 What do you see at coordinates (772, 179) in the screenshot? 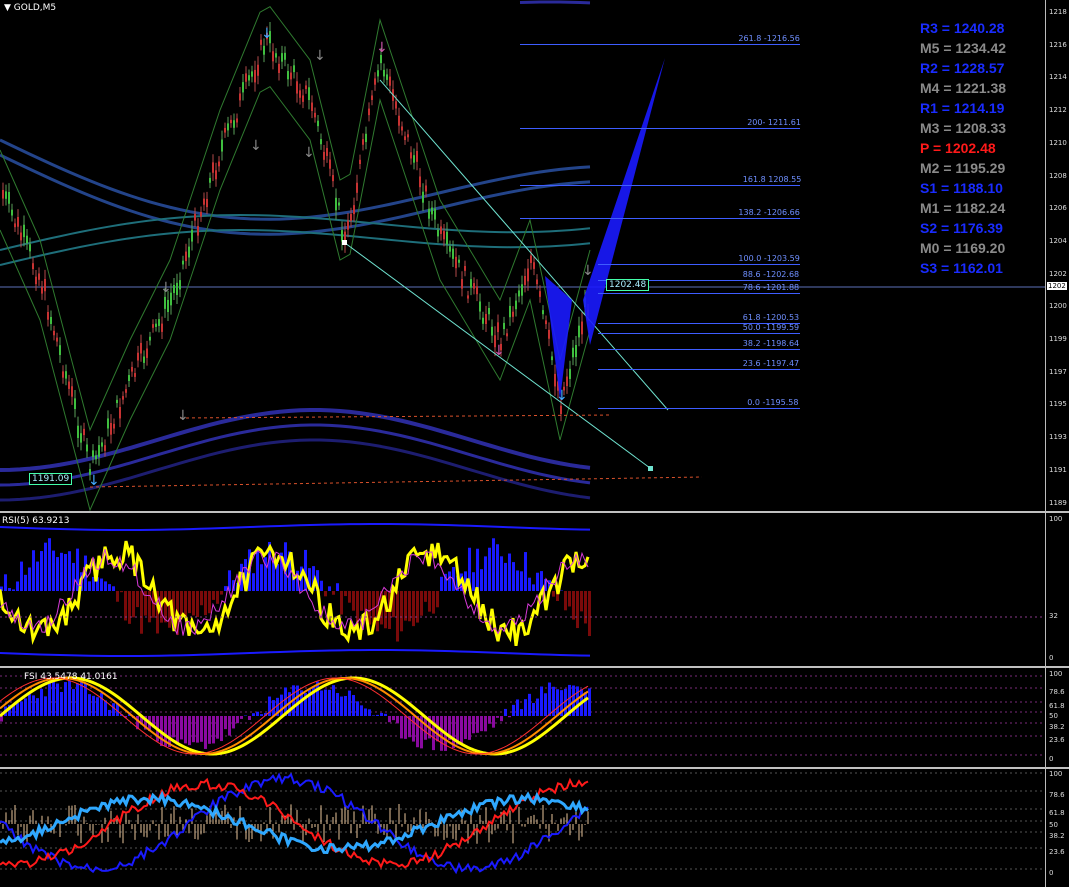
I see `fib-level-label: 161.8 1208.55` at bounding box center [772, 179].